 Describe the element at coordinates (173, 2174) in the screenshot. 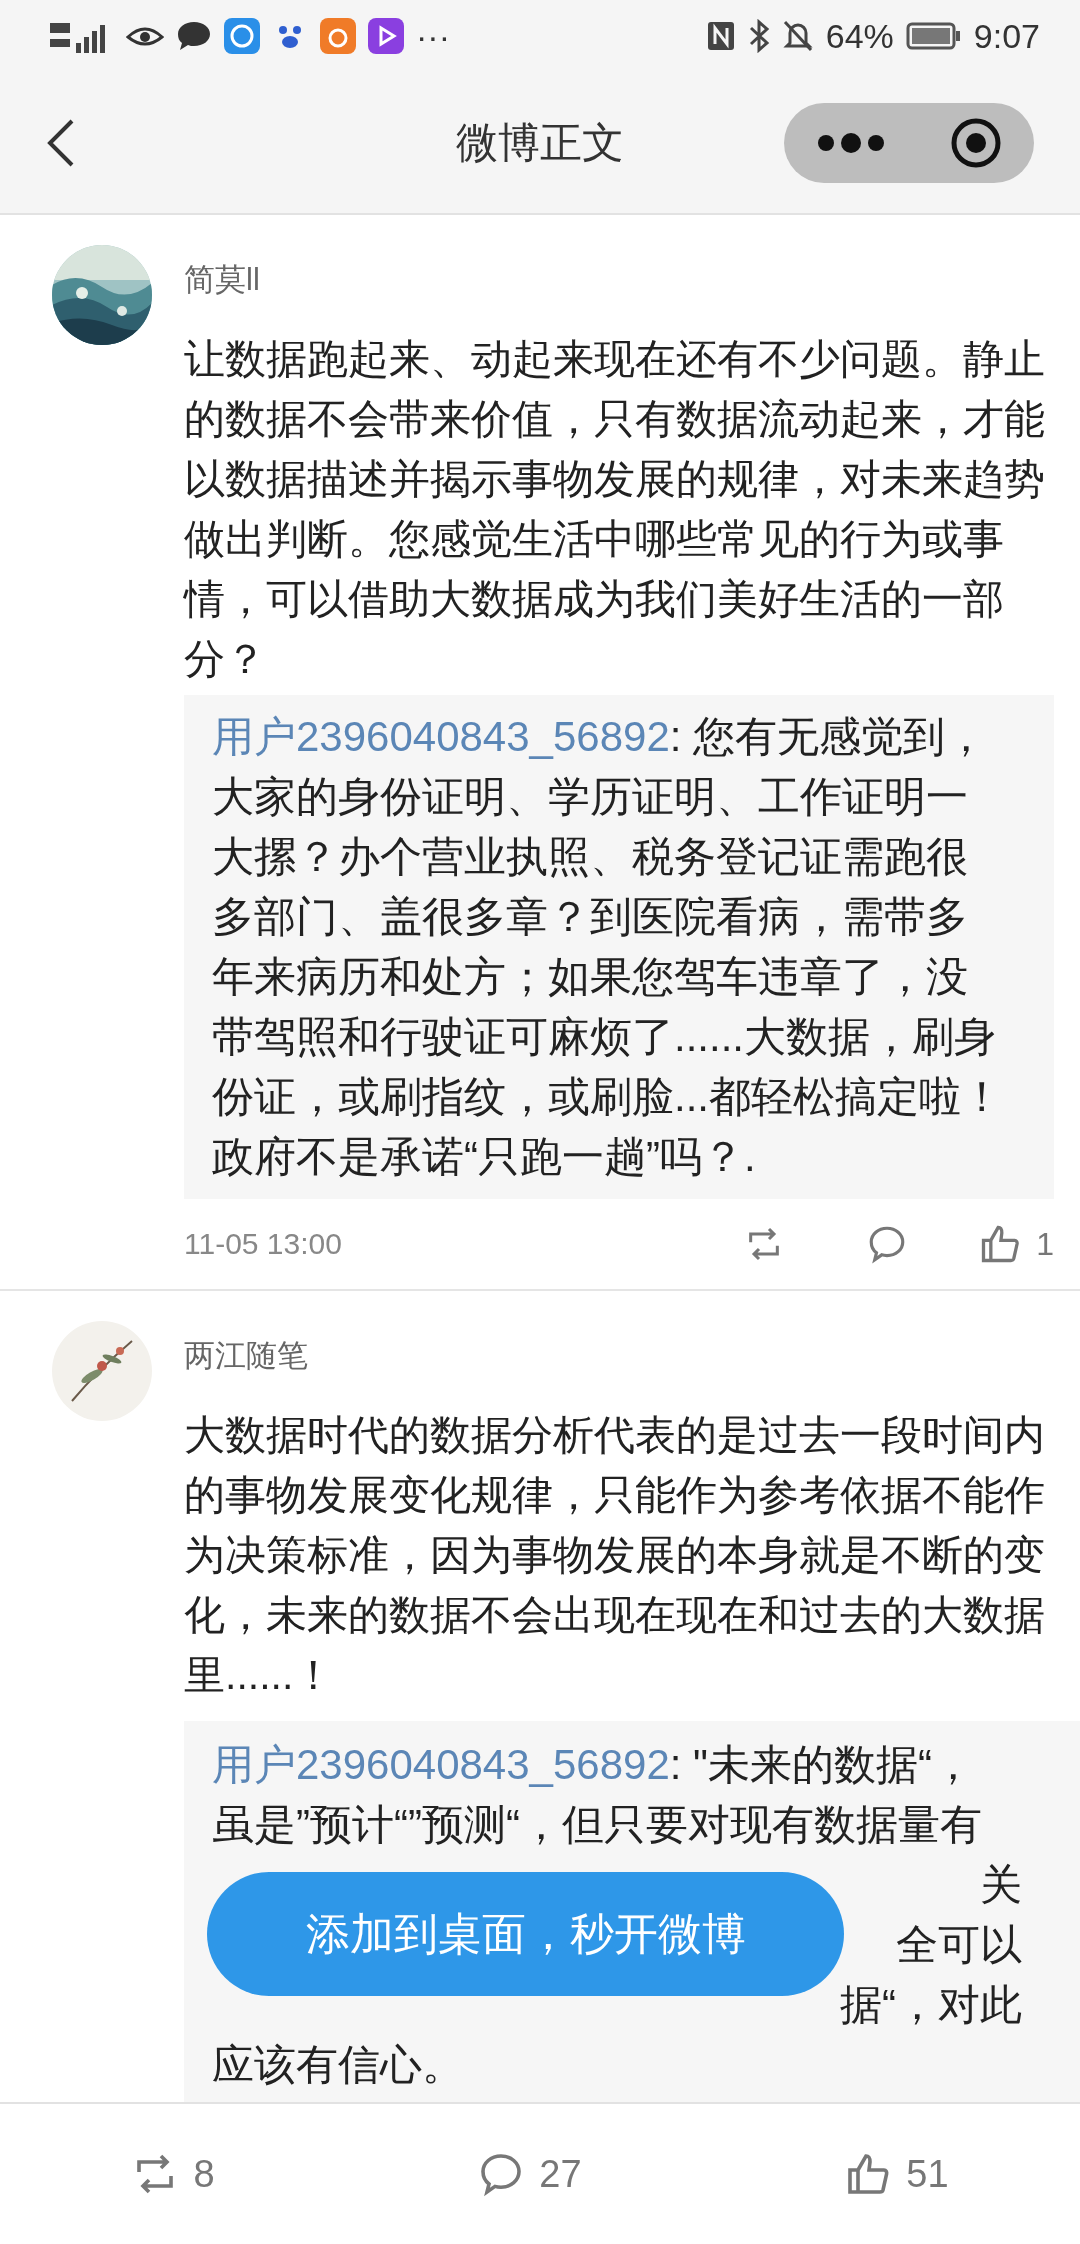

I see `repost-button: 8` at that location.